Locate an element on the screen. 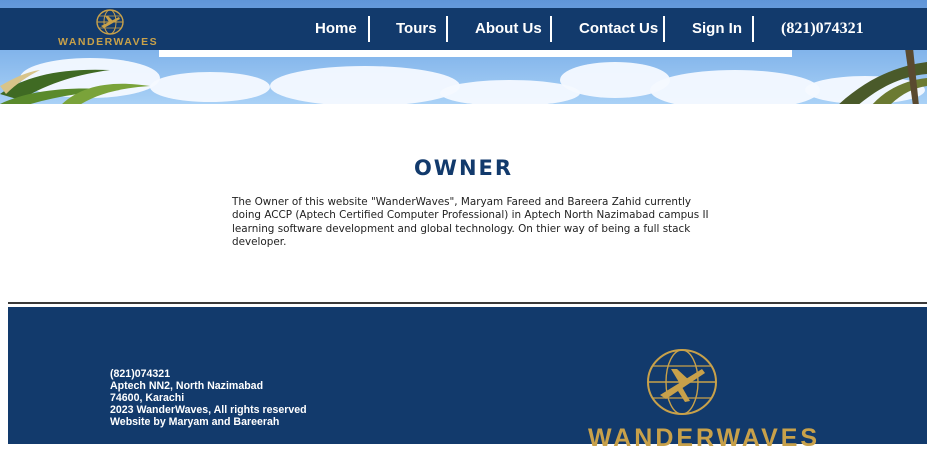  brand-name: WANDERWAVES is located at coordinates (108, 42).